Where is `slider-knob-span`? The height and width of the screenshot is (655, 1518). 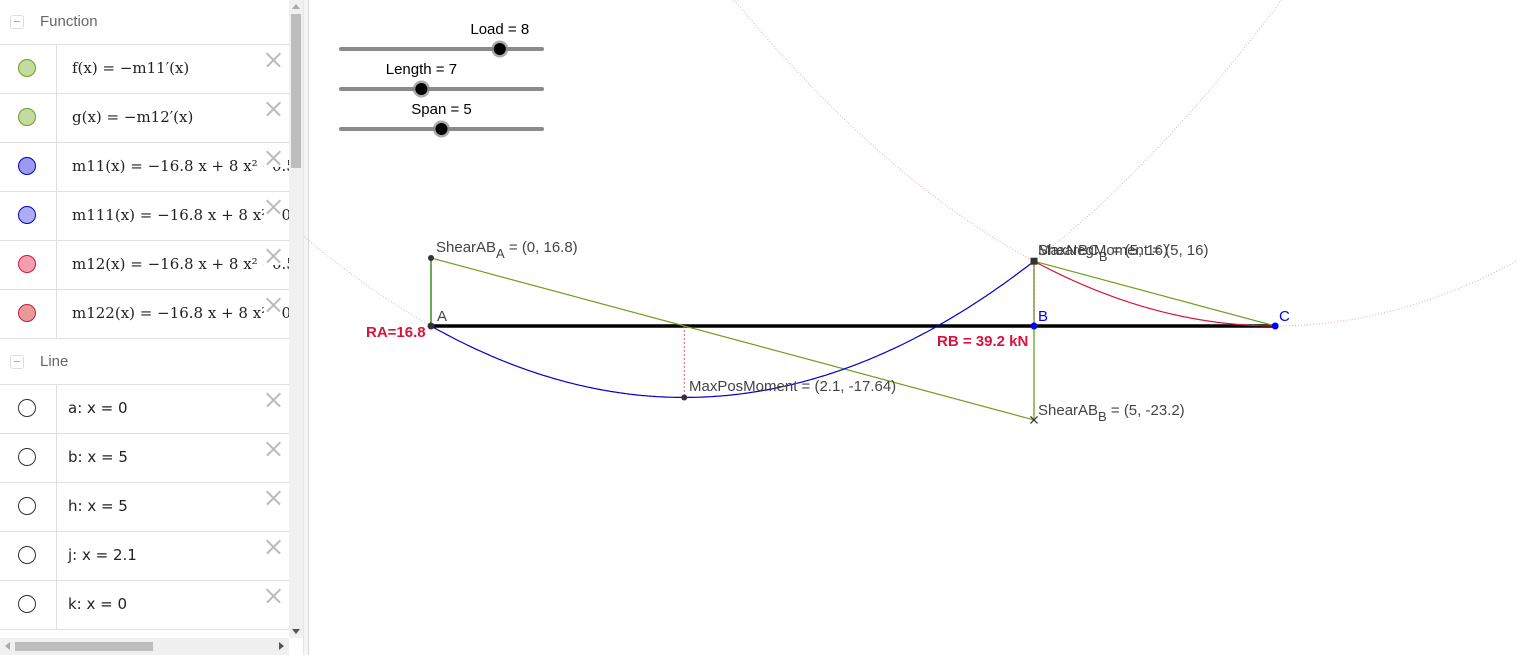
slider-knob-span is located at coordinates (441, 129).